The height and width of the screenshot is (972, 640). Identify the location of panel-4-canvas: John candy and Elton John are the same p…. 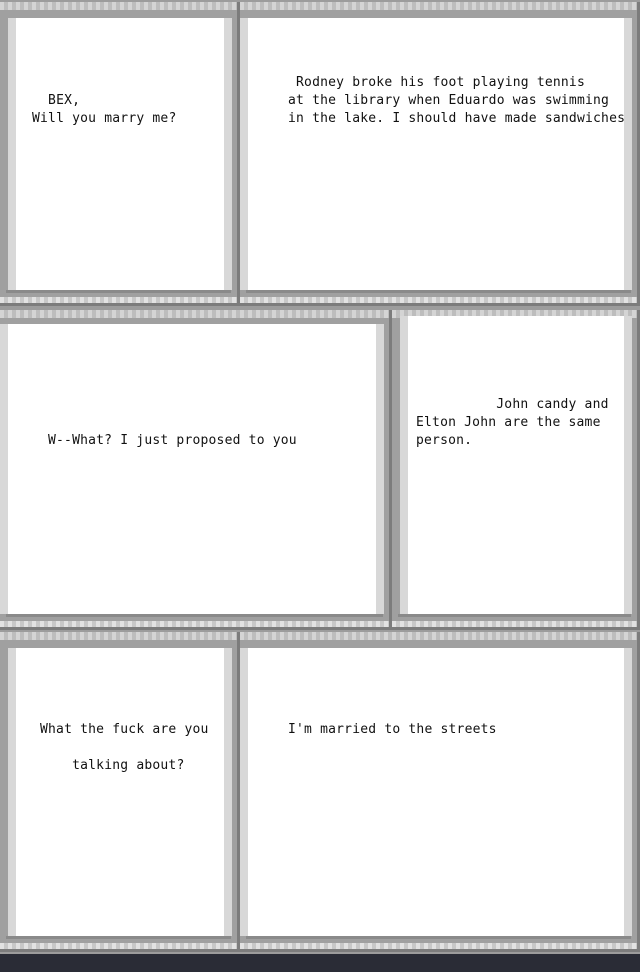
(516, 465).